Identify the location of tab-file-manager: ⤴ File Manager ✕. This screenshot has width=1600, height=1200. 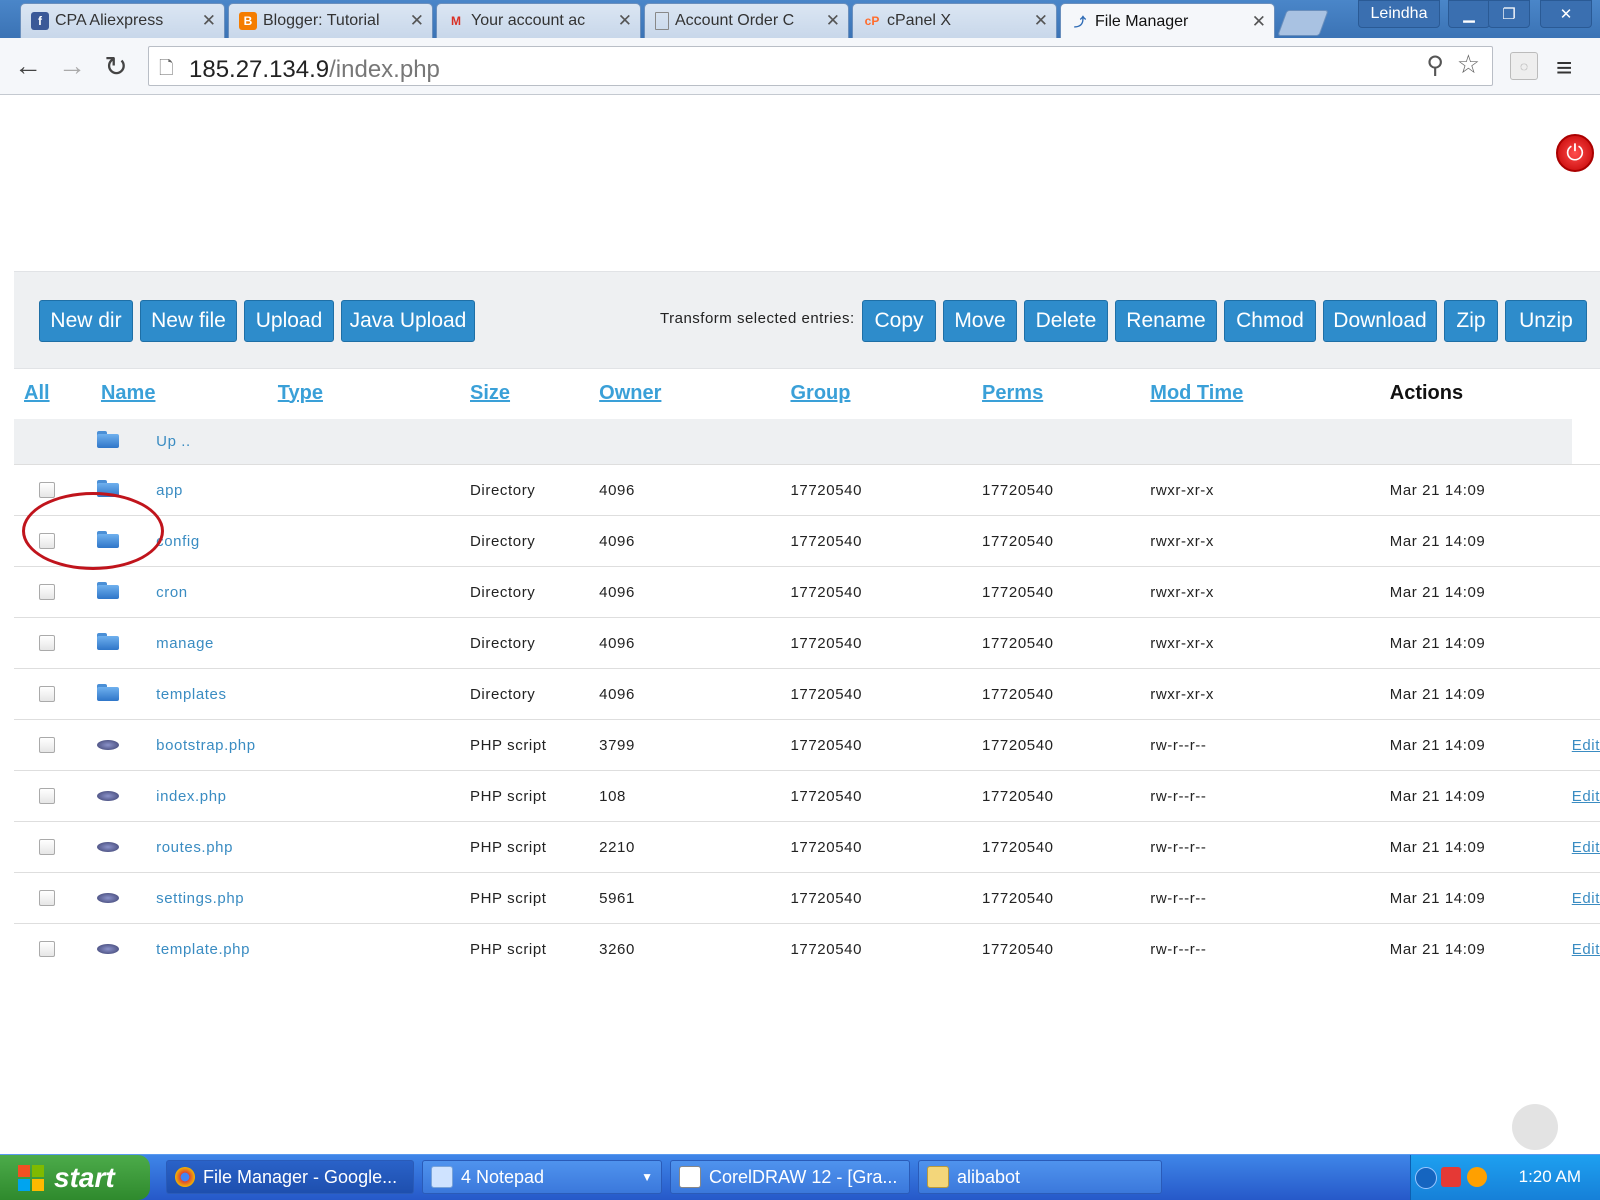
(1167, 21).